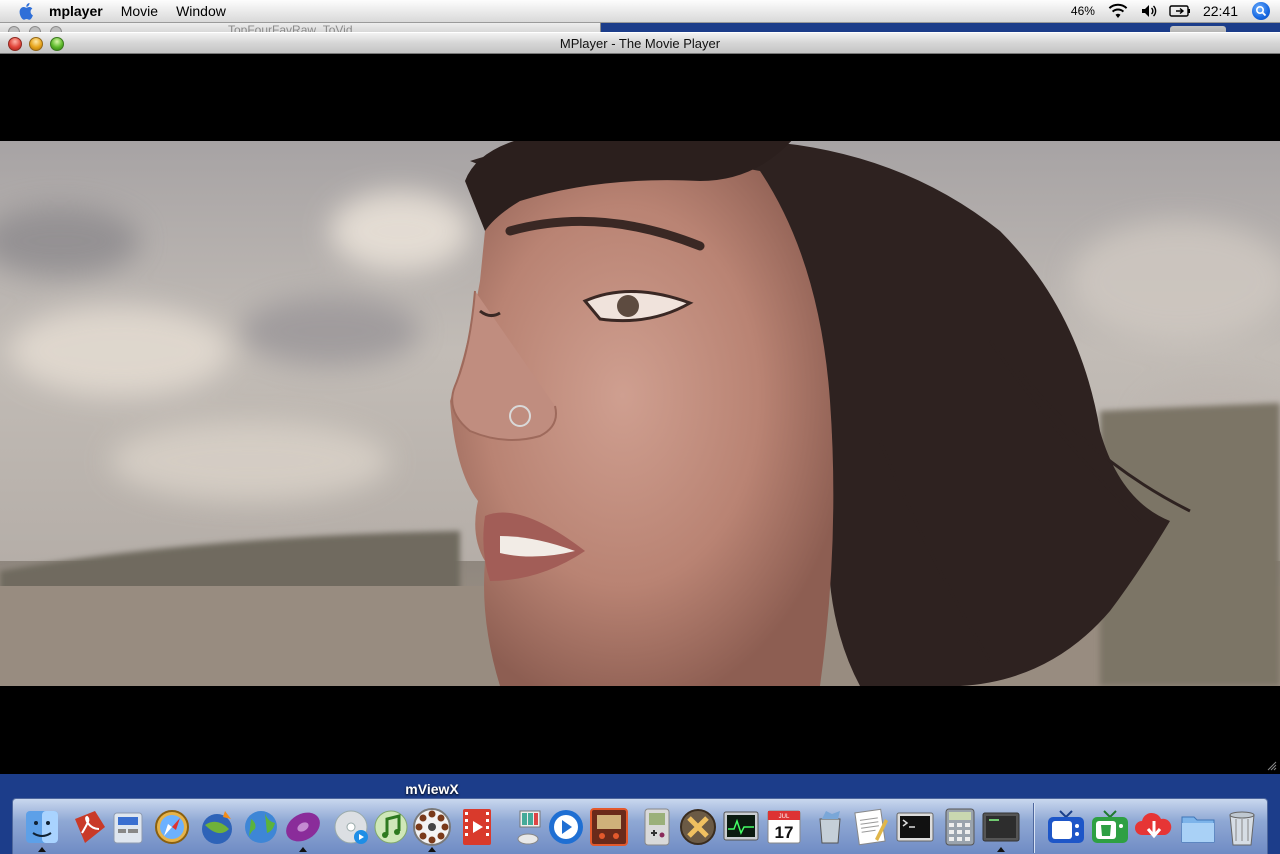 Image resolution: width=1280 pixels, height=854 pixels. I want to click on cloud-download-icon, so click(1154, 827).